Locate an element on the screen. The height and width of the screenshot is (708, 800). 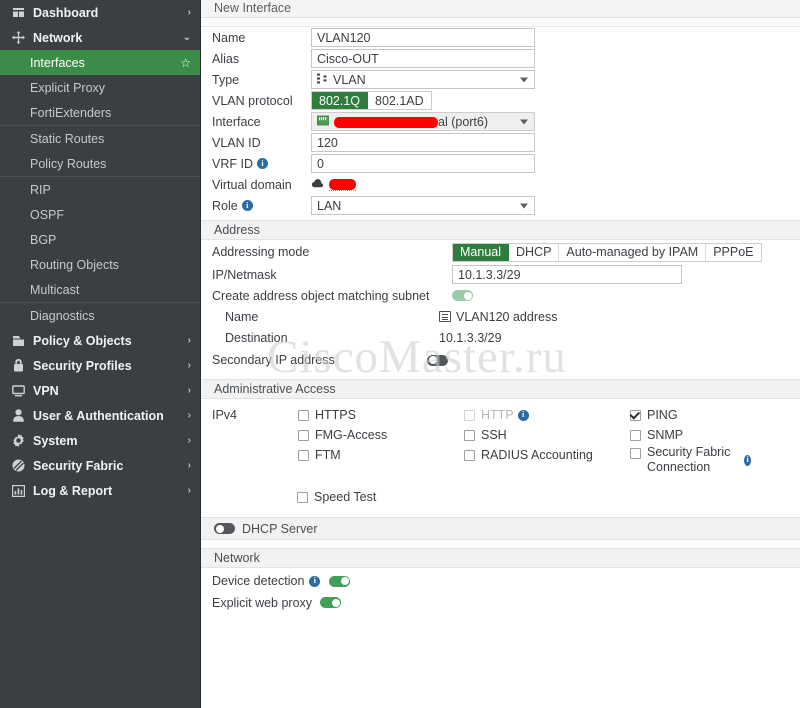
sidebar-item-policy-routes: Policy Routes is located at coordinates (100, 163).